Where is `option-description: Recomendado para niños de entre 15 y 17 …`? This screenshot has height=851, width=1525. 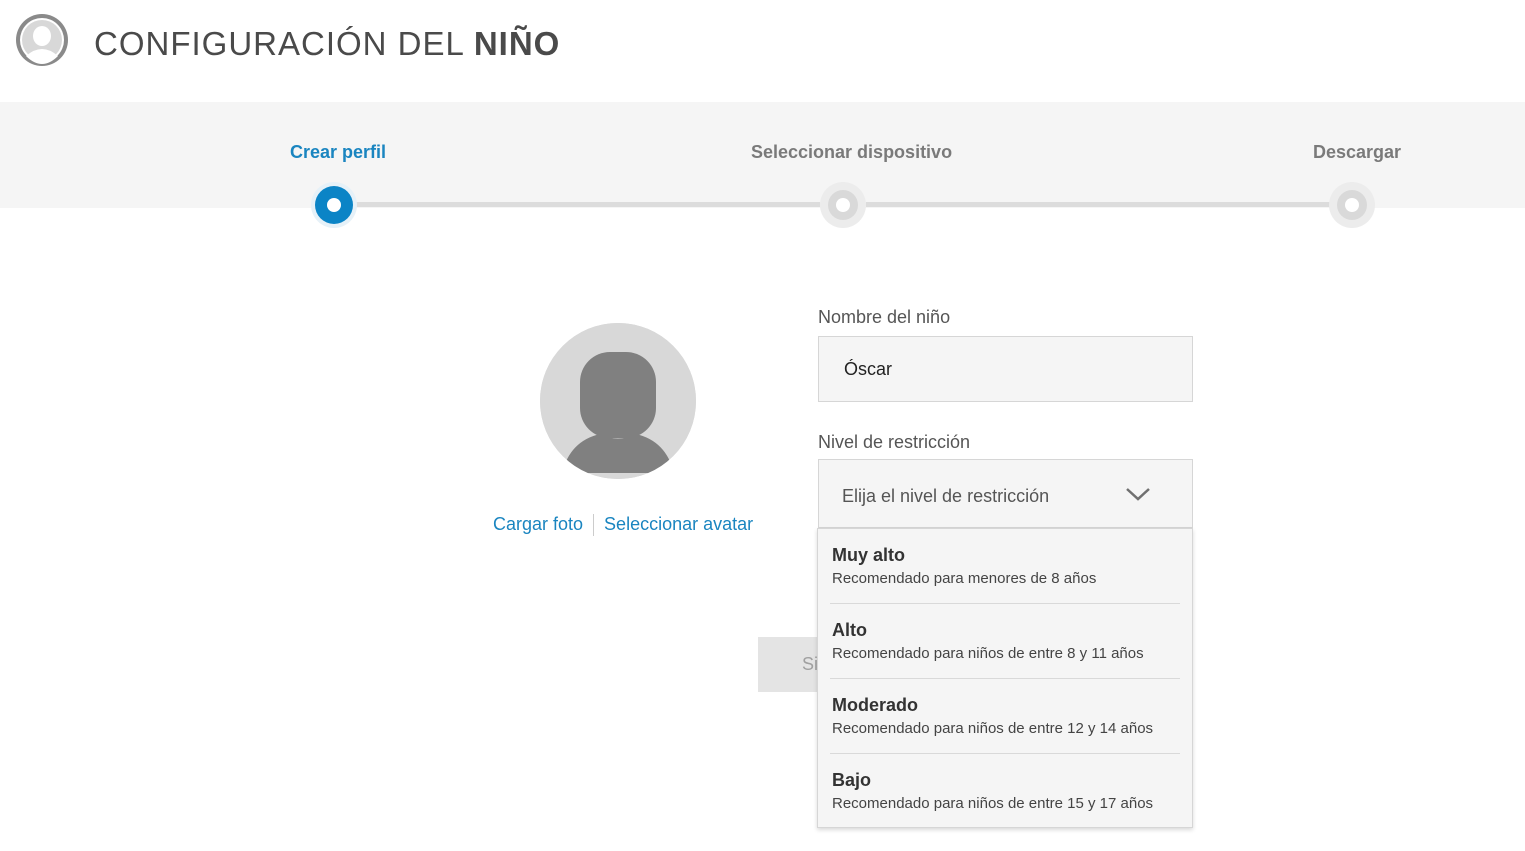
option-description: Recomendado para niños de entre 15 y 17 … is located at coordinates (993, 803).